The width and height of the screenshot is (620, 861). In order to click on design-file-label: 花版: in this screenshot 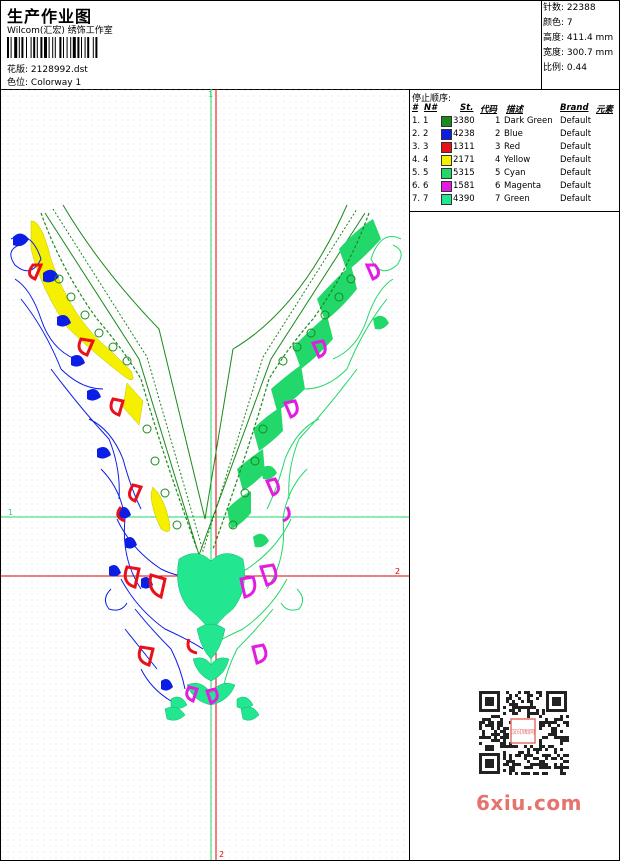, I will do `click(18, 70)`.